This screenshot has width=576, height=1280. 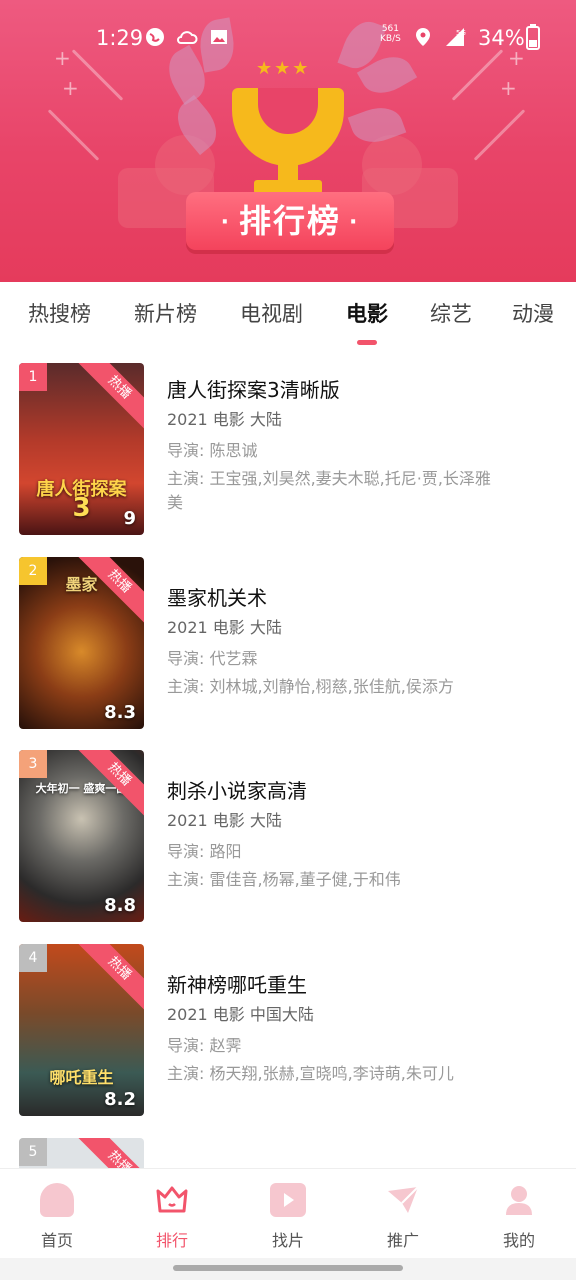 I want to click on category-tabs: 热搜榜 新片榜 电视剧 电影 综艺 动漫, so click(x=288, y=313).